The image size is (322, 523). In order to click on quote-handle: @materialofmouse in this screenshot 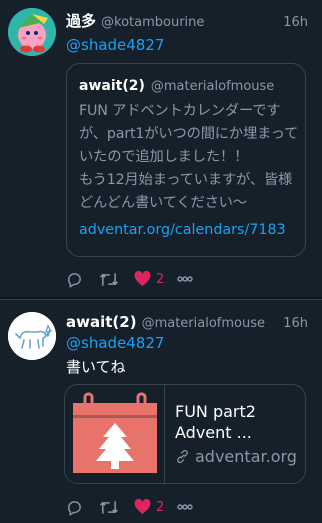, I will do `click(212, 86)`.